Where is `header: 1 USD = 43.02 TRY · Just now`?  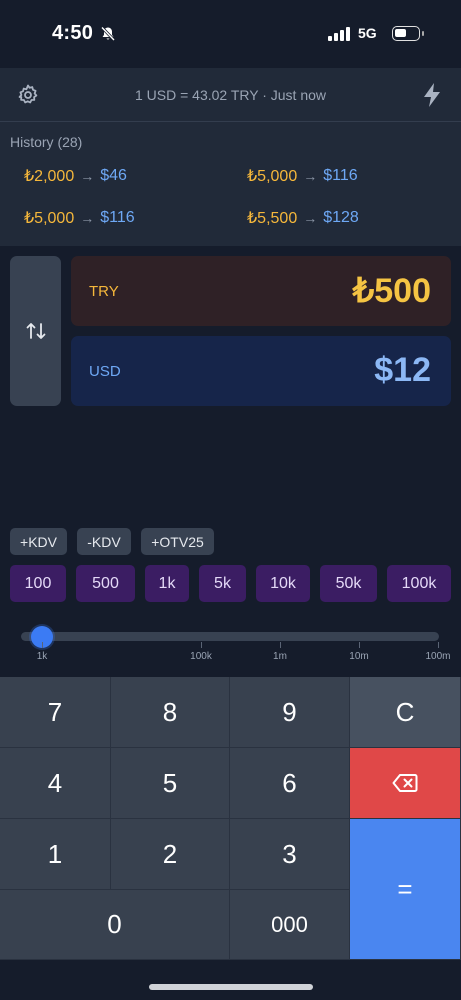 header: 1 USD = 43.02 TRY · Just now is located at coordinates (230, 95).